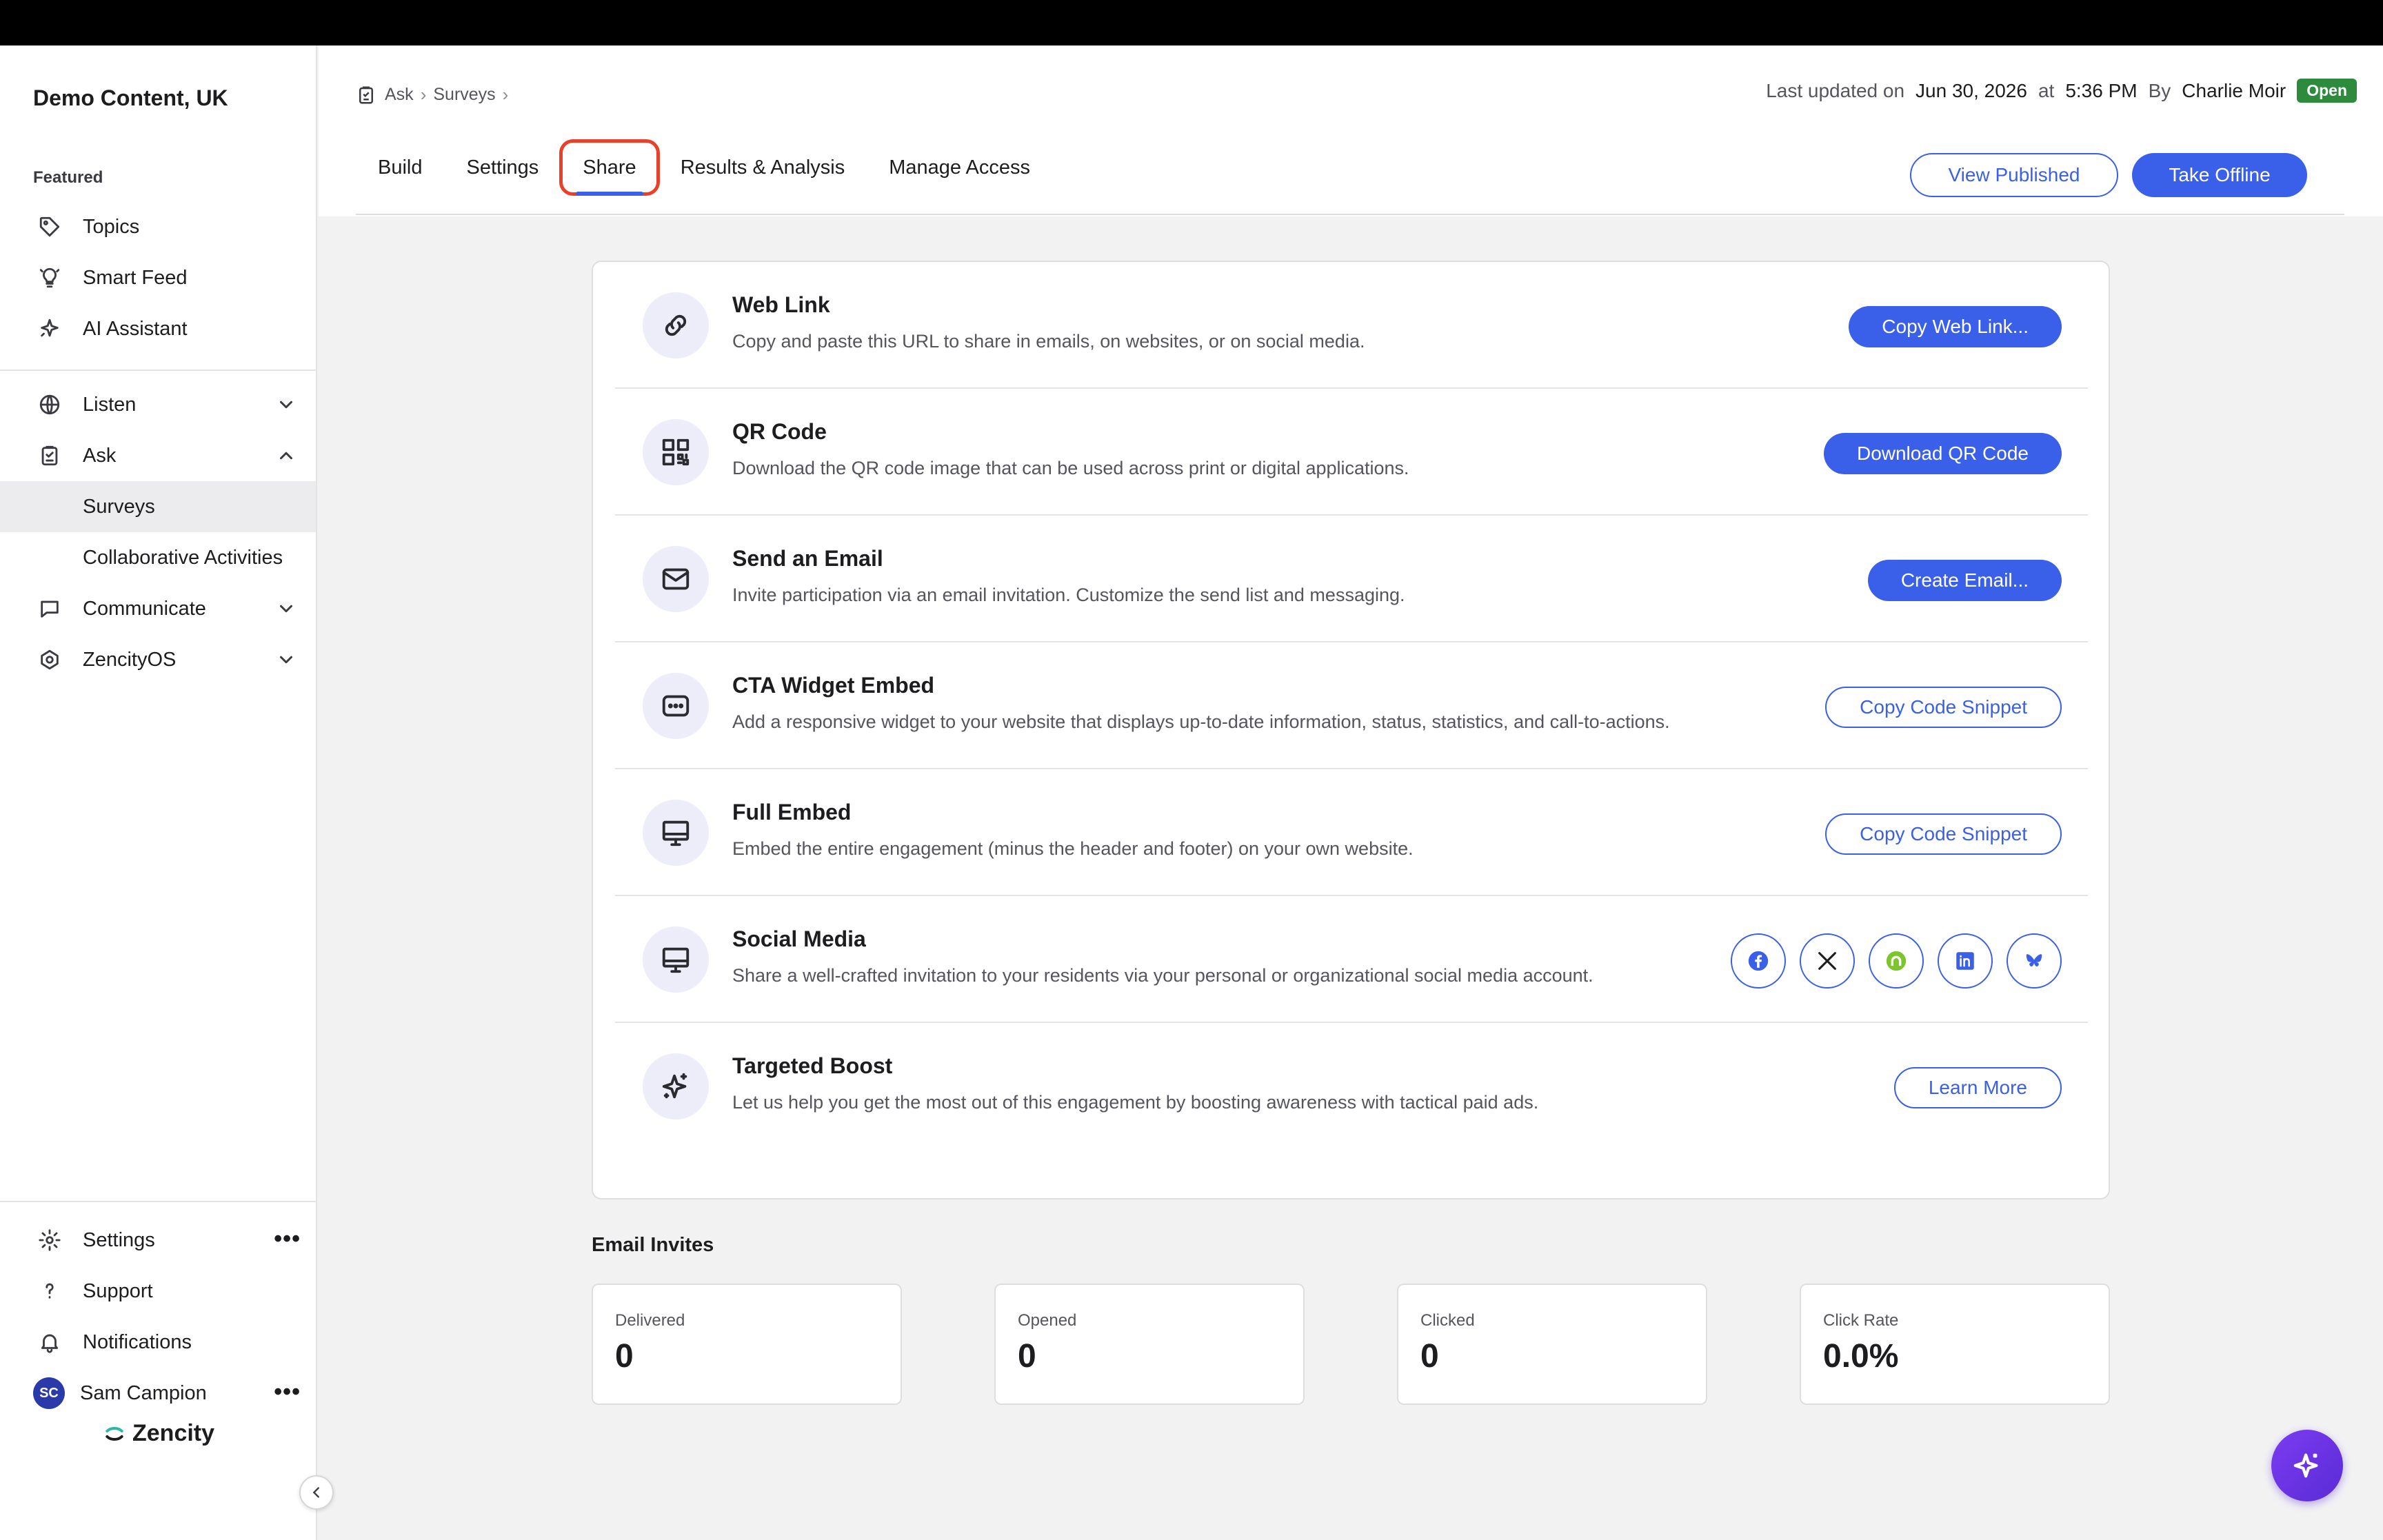 The width and height of the screenshot is (2383, 1540). I want to click on stat-value: 0.0%, so click(1861, 1357).